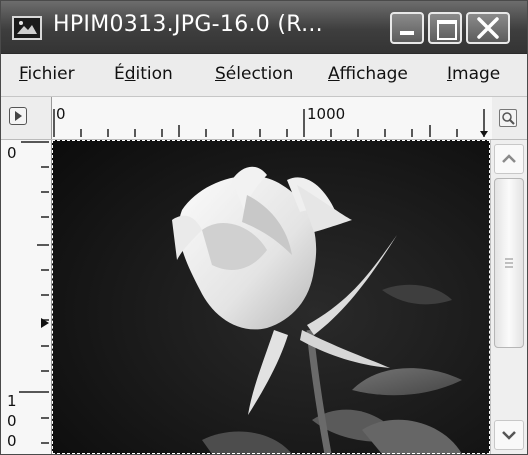  Describe the element at coordinates (154, 74) in the screenshot. I see `menu-edition-label-end: ition` at that location.